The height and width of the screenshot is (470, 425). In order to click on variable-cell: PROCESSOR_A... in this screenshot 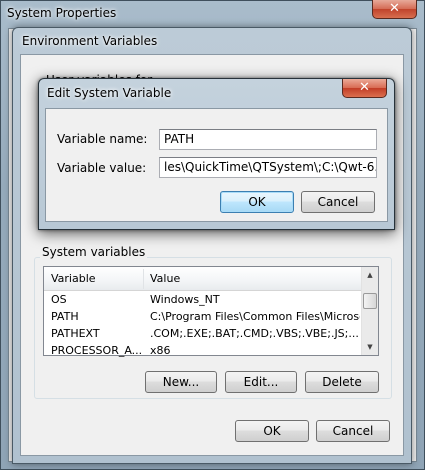, I will do `click(97, 350)`.